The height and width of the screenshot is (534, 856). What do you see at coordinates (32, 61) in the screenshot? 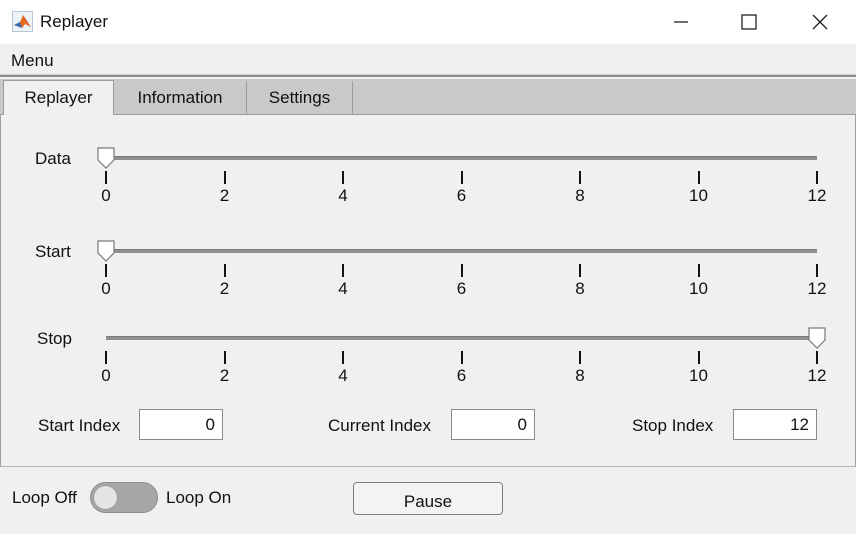
I see `menu-item-menu: Menu` at bounding box center [32, 61].